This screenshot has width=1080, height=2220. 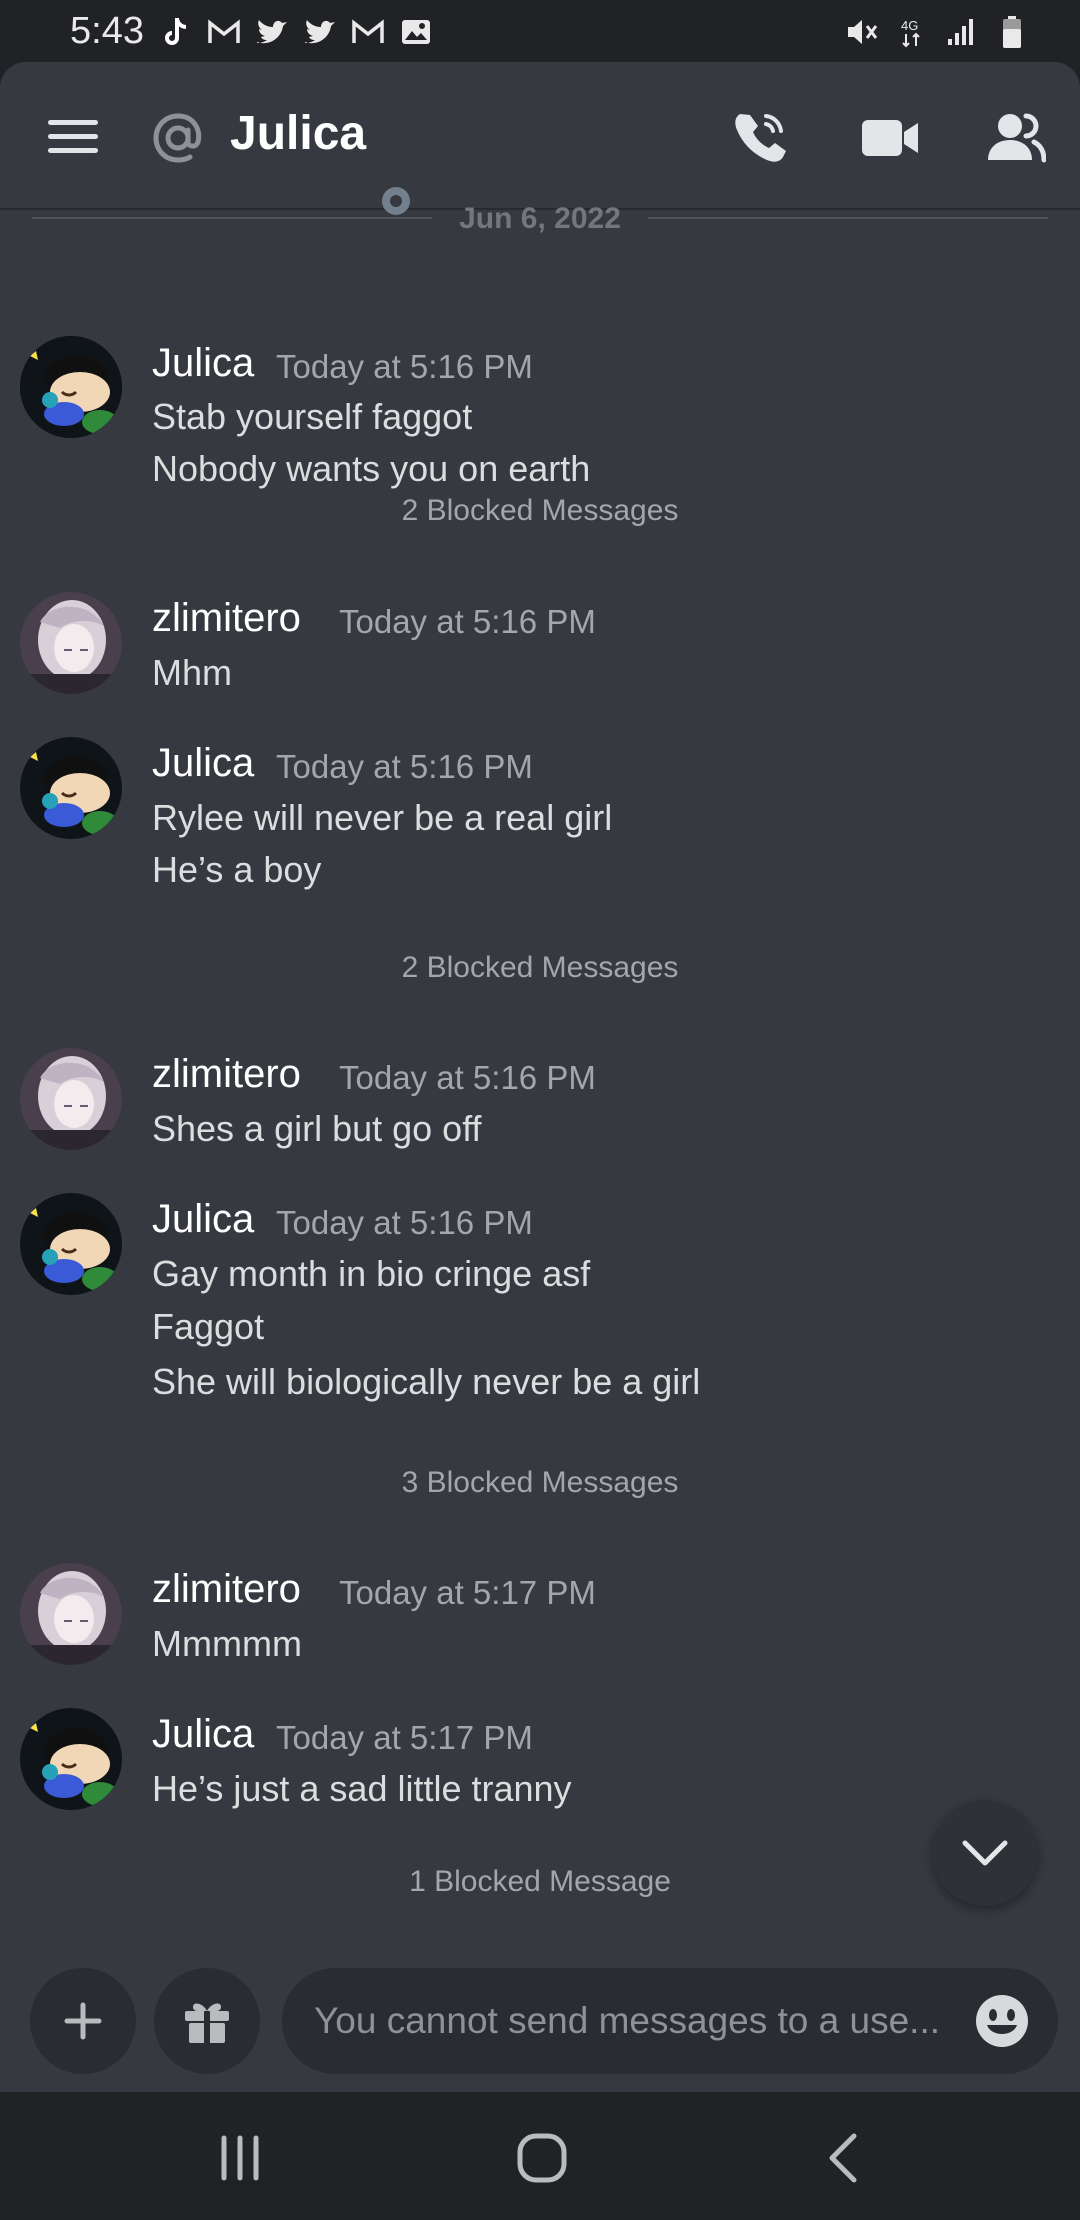 What do you see at coordinates (317, 1128) in the screenshot?
I see `message-text: Shes a girl but go off` at bounding box center [317, 1128].